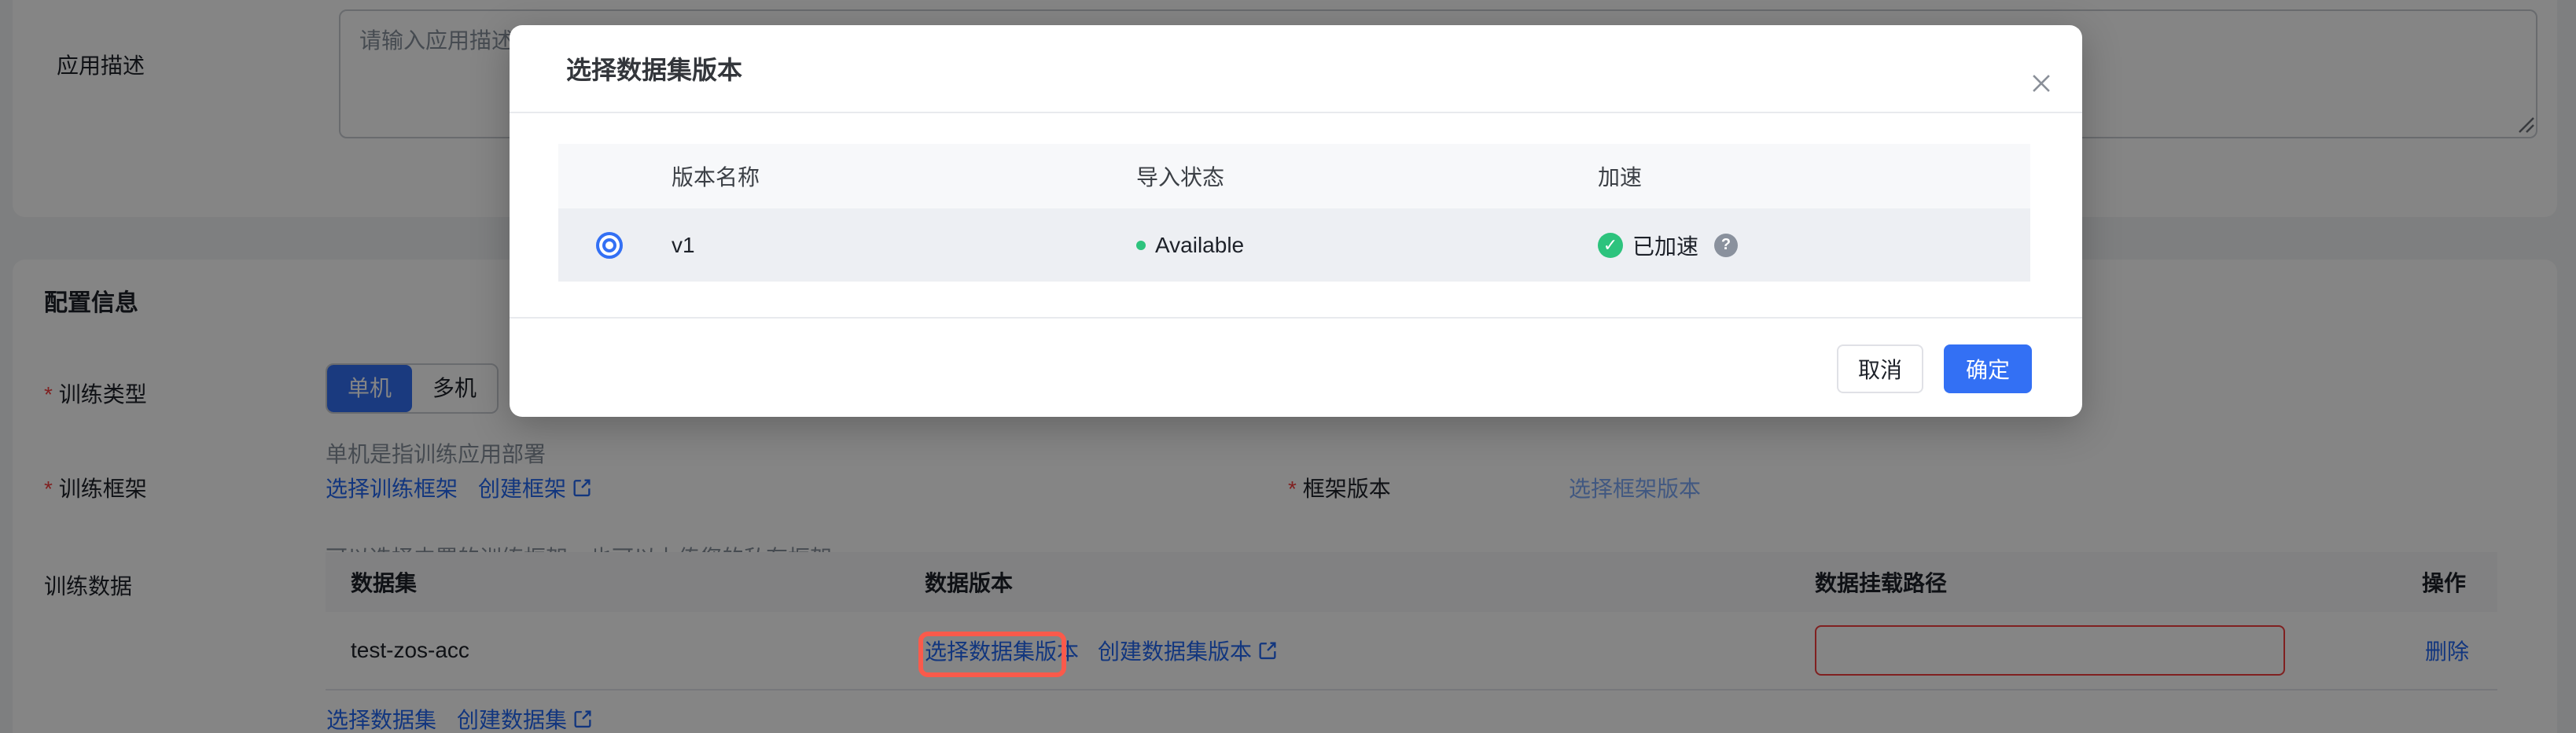 The image size is (2576, 733). Describe the element at coordinates (716, 177) in the screenshot. I see `col-header-version-name: 版本名称` at that location.